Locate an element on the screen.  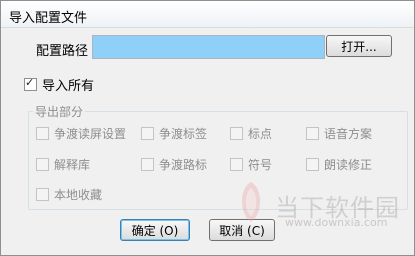
option-symbols: 符号 is located at coordinates (251, 164).